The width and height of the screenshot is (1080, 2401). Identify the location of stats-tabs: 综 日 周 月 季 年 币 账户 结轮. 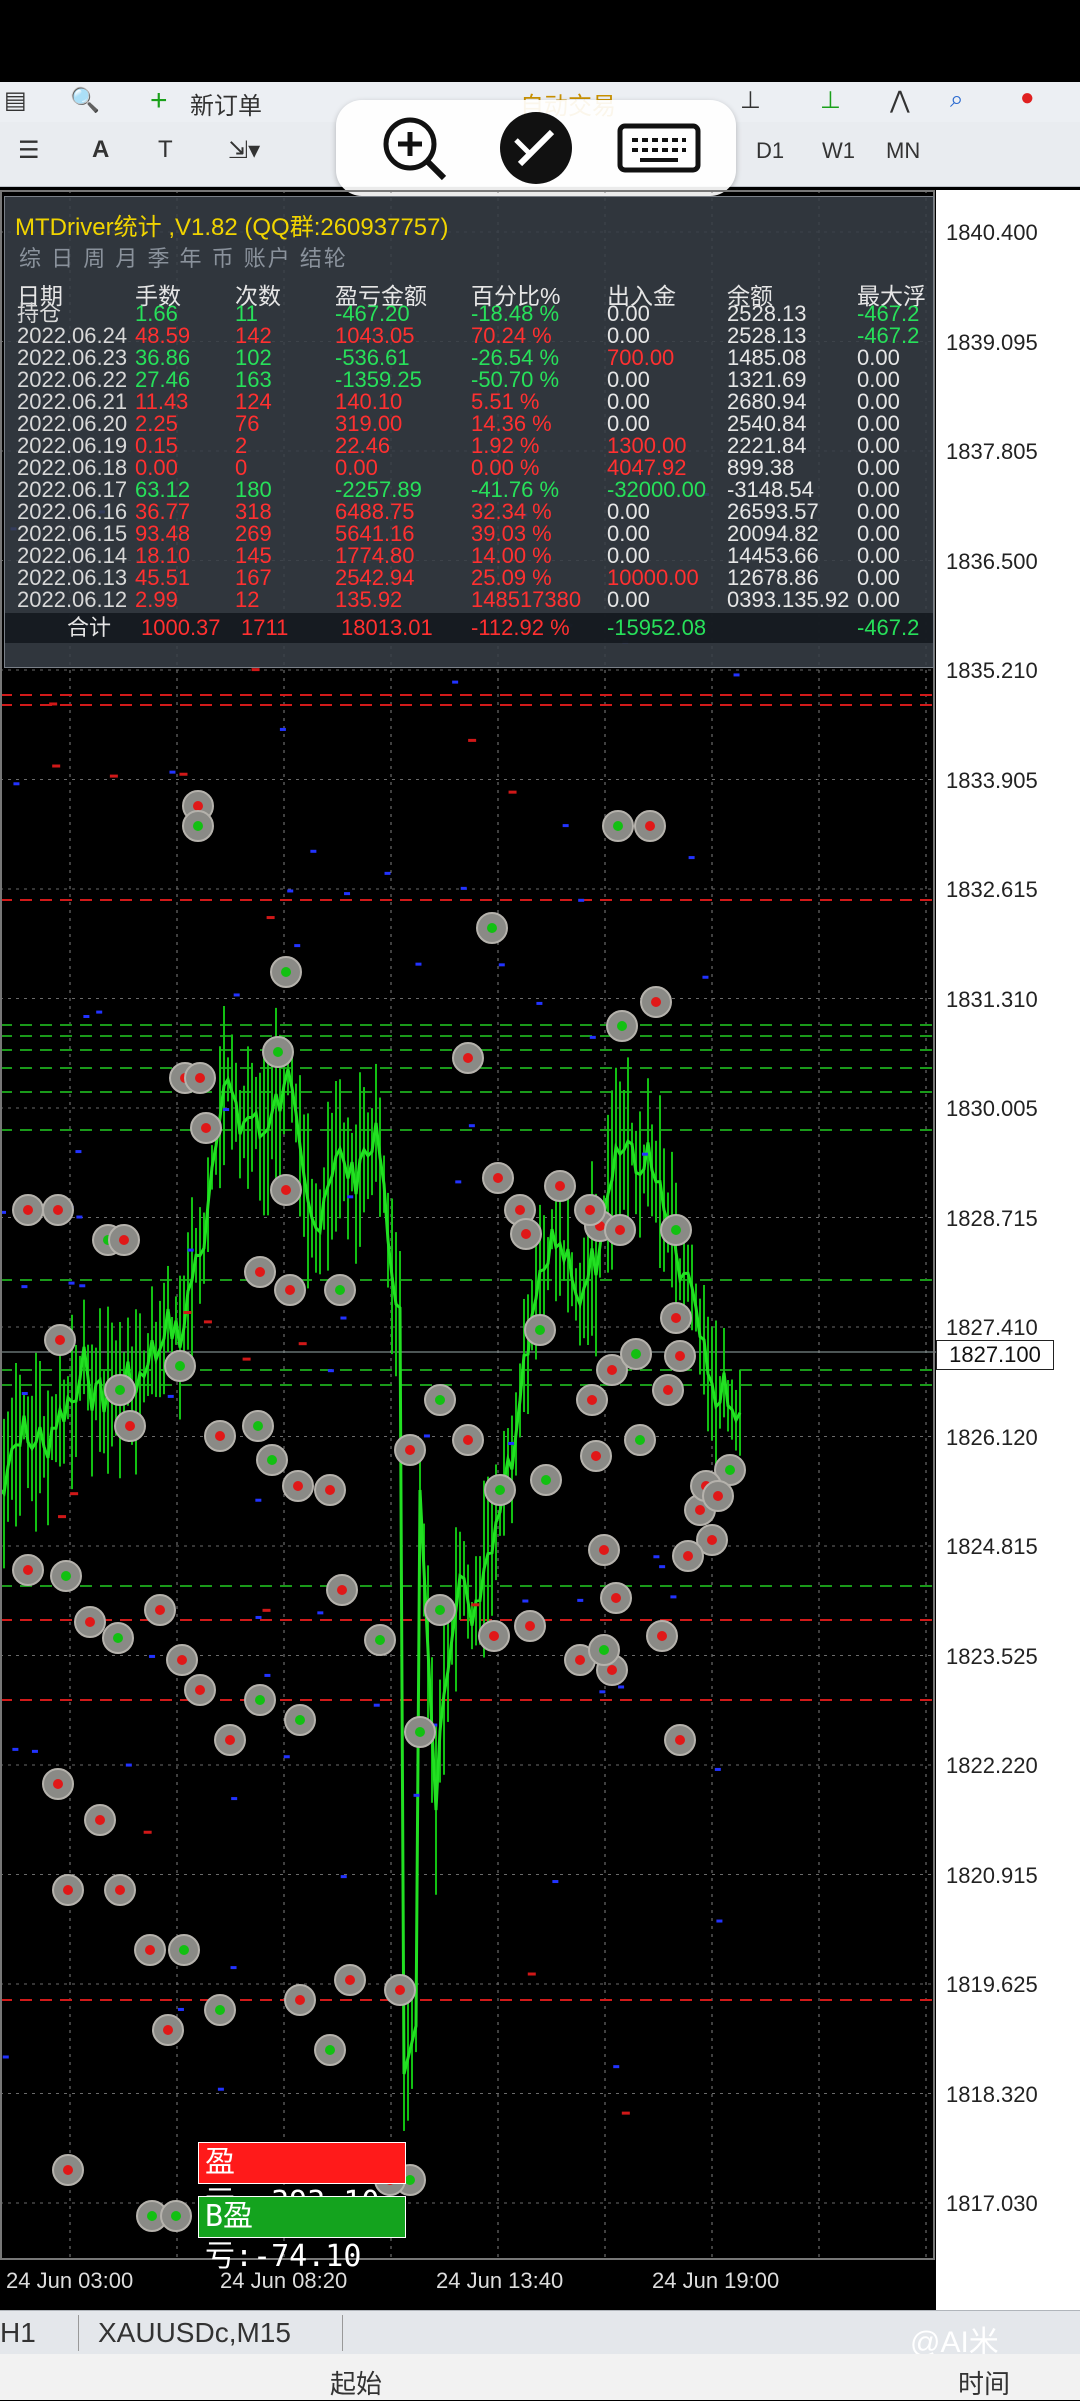
(183, 257).